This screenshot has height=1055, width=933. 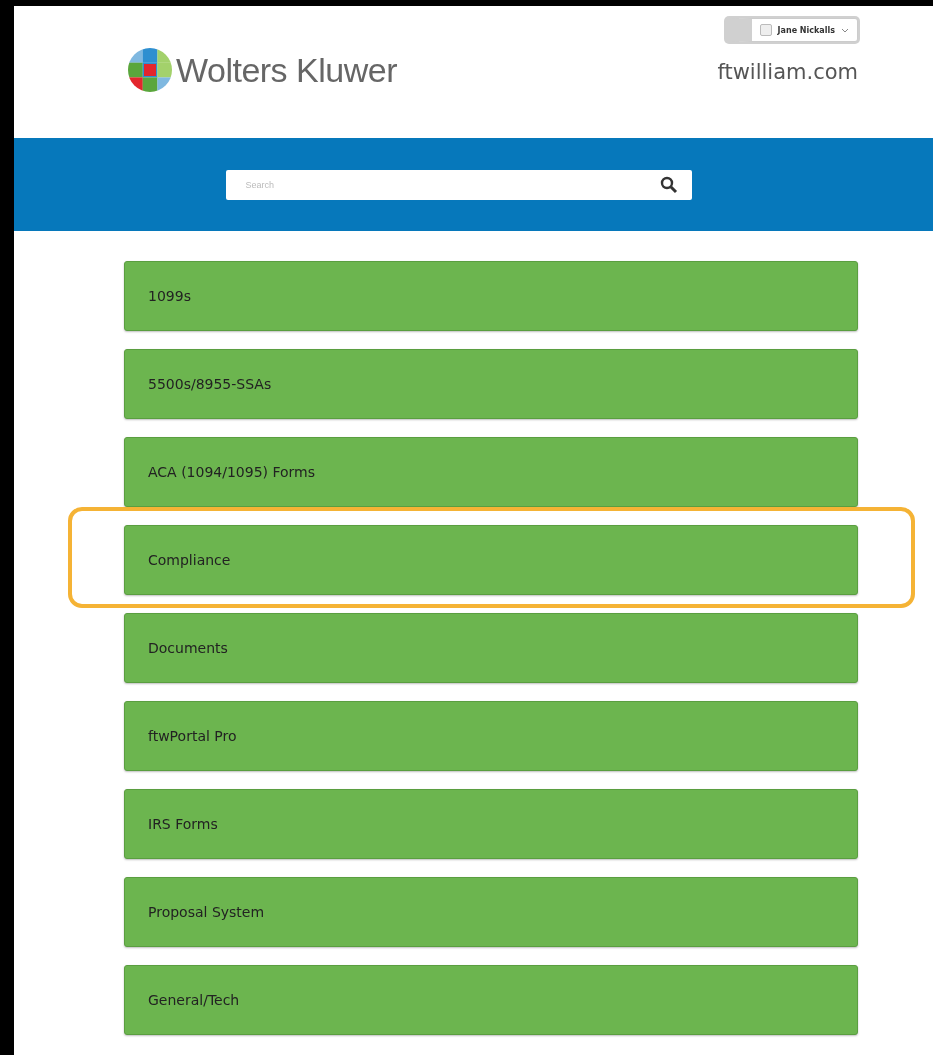 What do you see at coordinates (491, 736) in the screenshot?
I see `product-button: ftwPortal Pro` at bounding box center [491, 736].